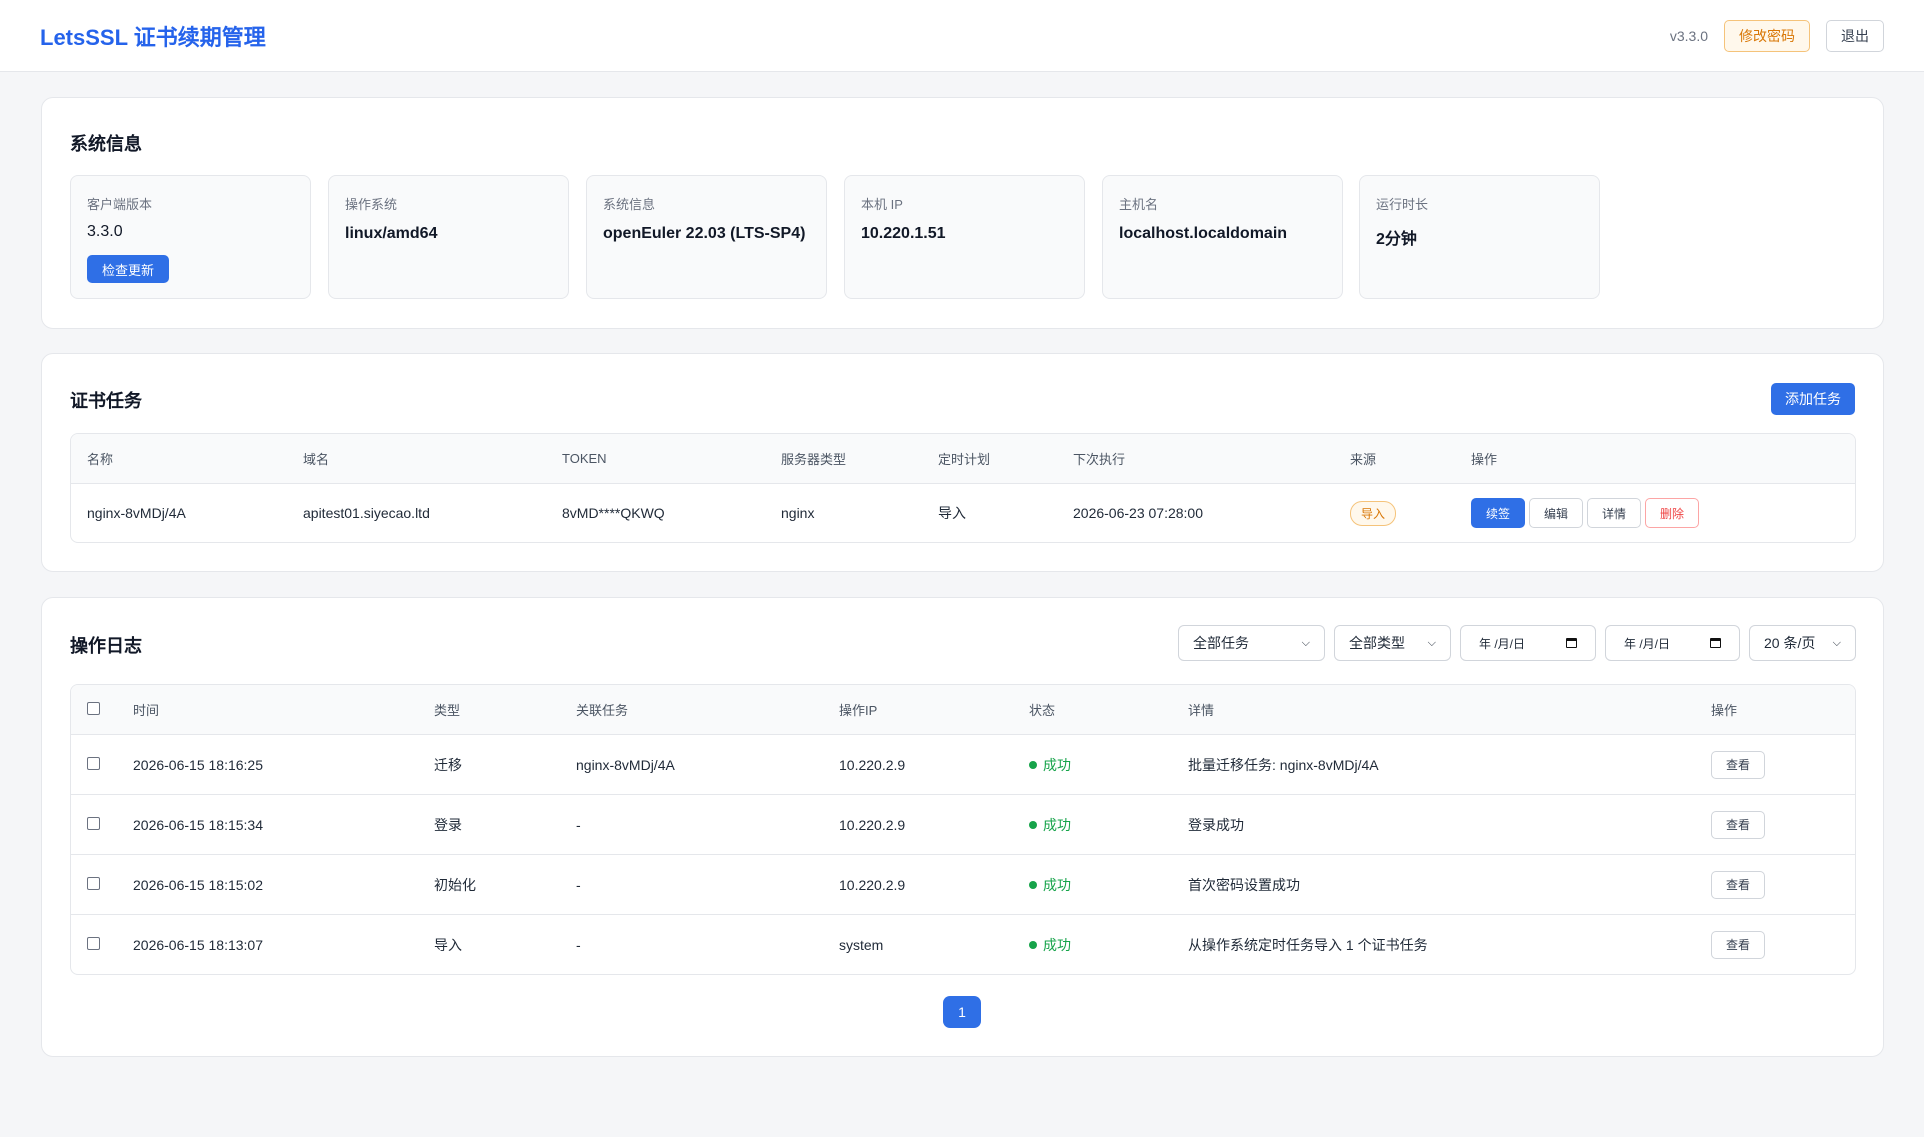  Describe the element at coordinates (106, 401) in the screenshot. I see `tasks-title: 证书任务` at that location.